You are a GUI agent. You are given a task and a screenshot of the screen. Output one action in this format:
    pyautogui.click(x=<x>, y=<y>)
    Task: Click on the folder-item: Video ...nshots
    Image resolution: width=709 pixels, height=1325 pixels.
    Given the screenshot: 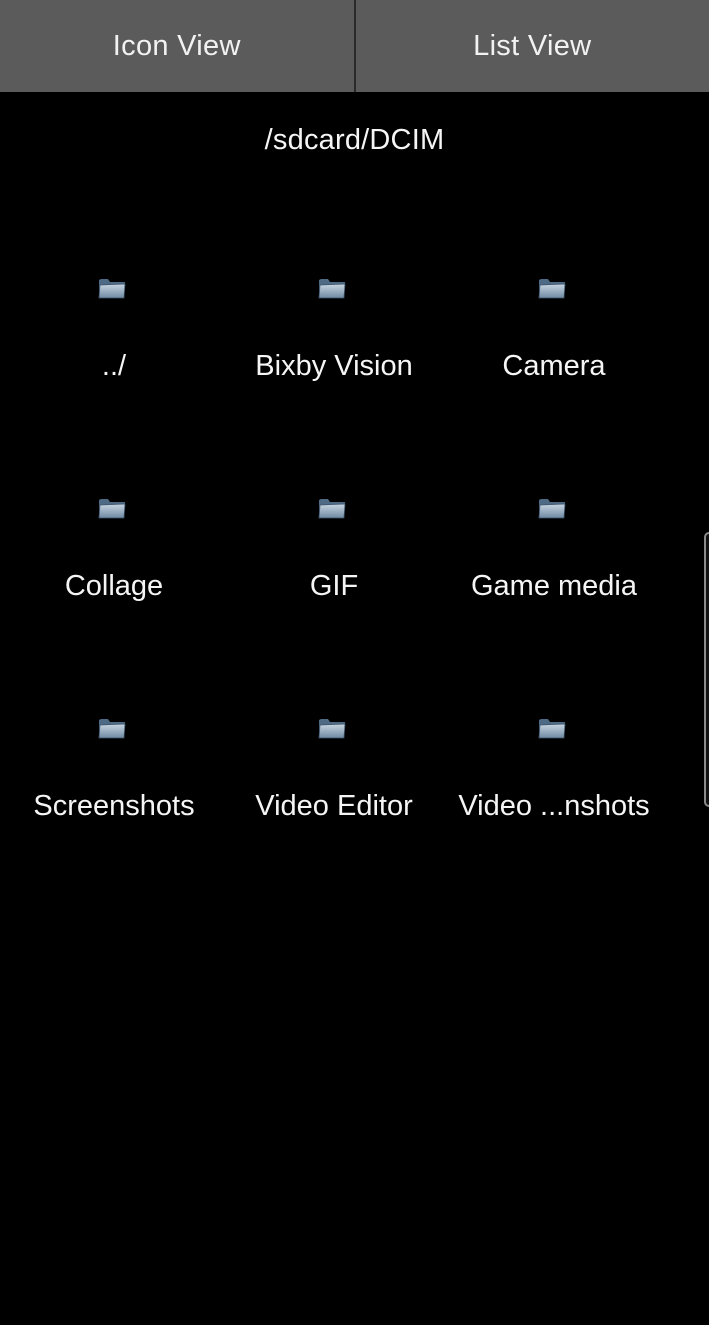 What is the action you would take?
    pyautogui.click(x=554, y=804)
    